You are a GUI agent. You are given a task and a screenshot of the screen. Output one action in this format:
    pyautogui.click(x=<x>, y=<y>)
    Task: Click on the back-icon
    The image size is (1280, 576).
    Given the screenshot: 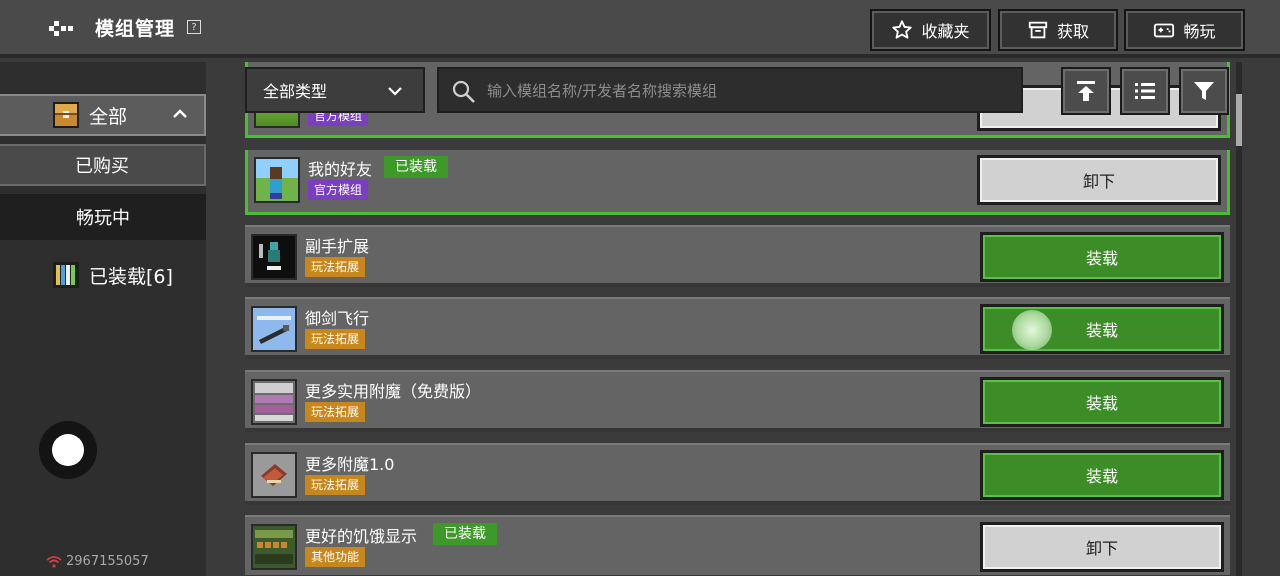 What is the action you would take?
    pyautogui.click(x=61, y=28)
    